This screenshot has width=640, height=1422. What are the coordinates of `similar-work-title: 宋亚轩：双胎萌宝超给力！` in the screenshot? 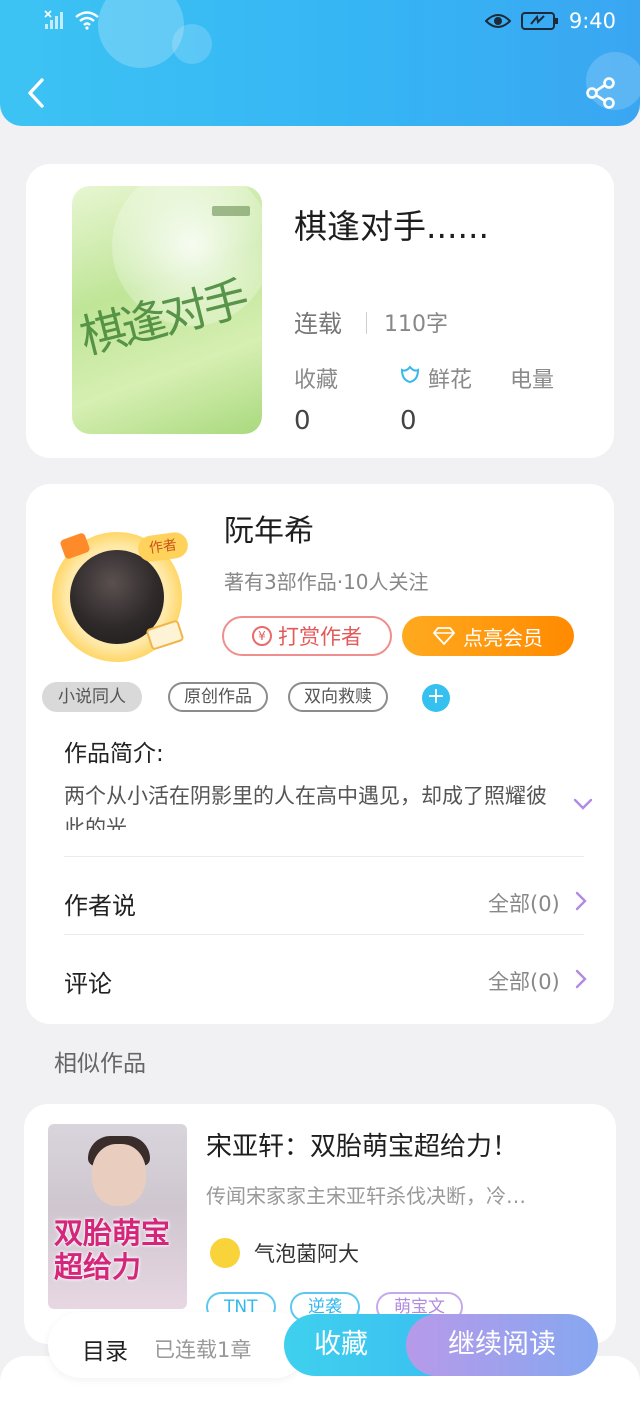 It's located at (362, 1144).